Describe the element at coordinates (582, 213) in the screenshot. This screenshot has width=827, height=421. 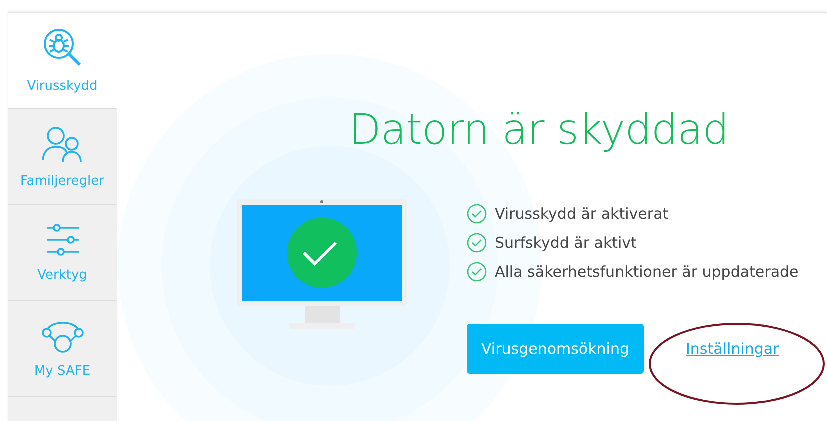
I see `status-check-text: Virusskydd är aktiverat` at that location.